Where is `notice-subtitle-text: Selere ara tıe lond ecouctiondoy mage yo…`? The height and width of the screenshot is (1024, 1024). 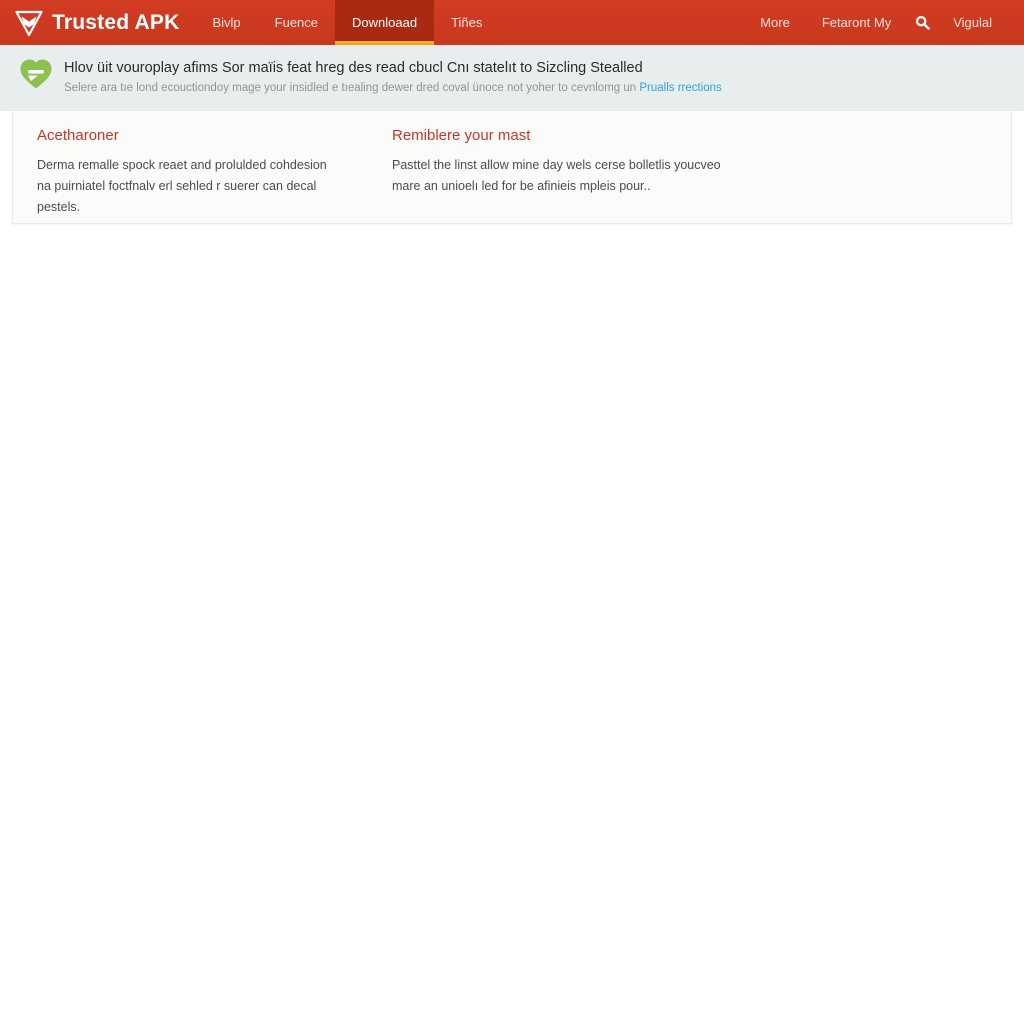 notice-subtitle-text: Selere ara tıe lond ecouctiondoy mage yo… is located at coordinates (352, 88).